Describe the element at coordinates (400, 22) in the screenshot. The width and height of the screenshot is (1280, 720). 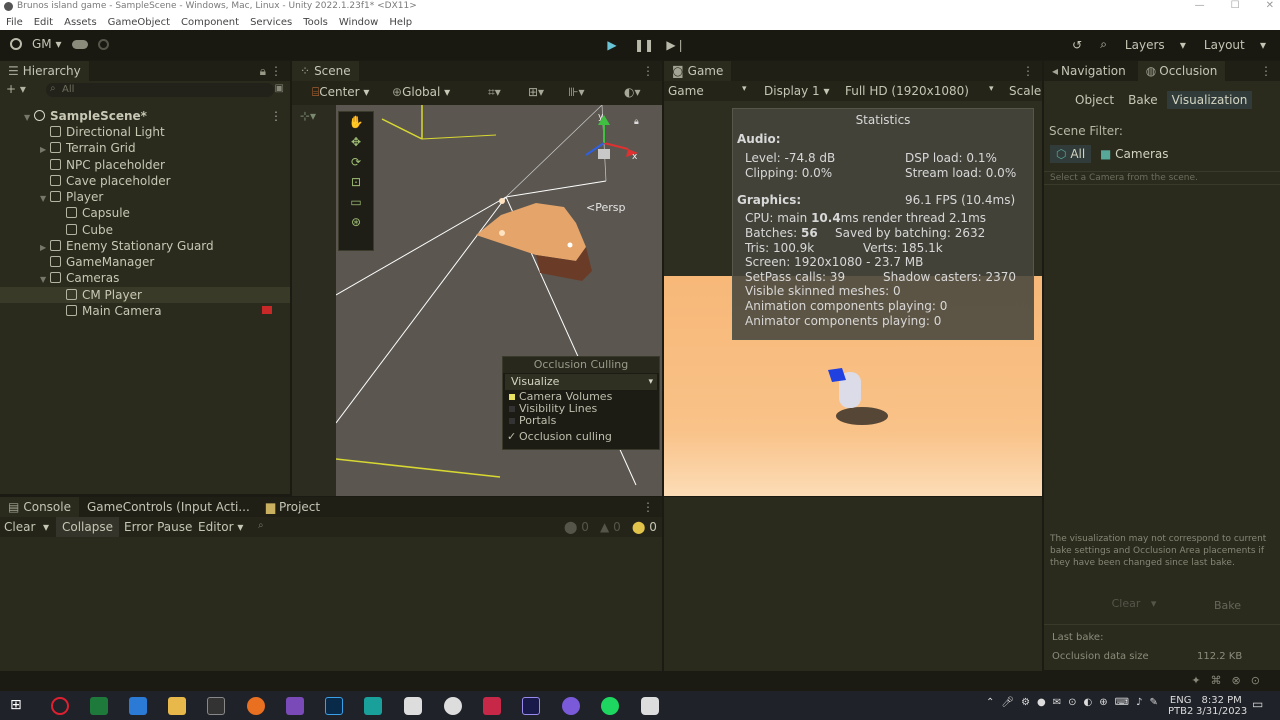
I see `menu-help: Help` at that location.